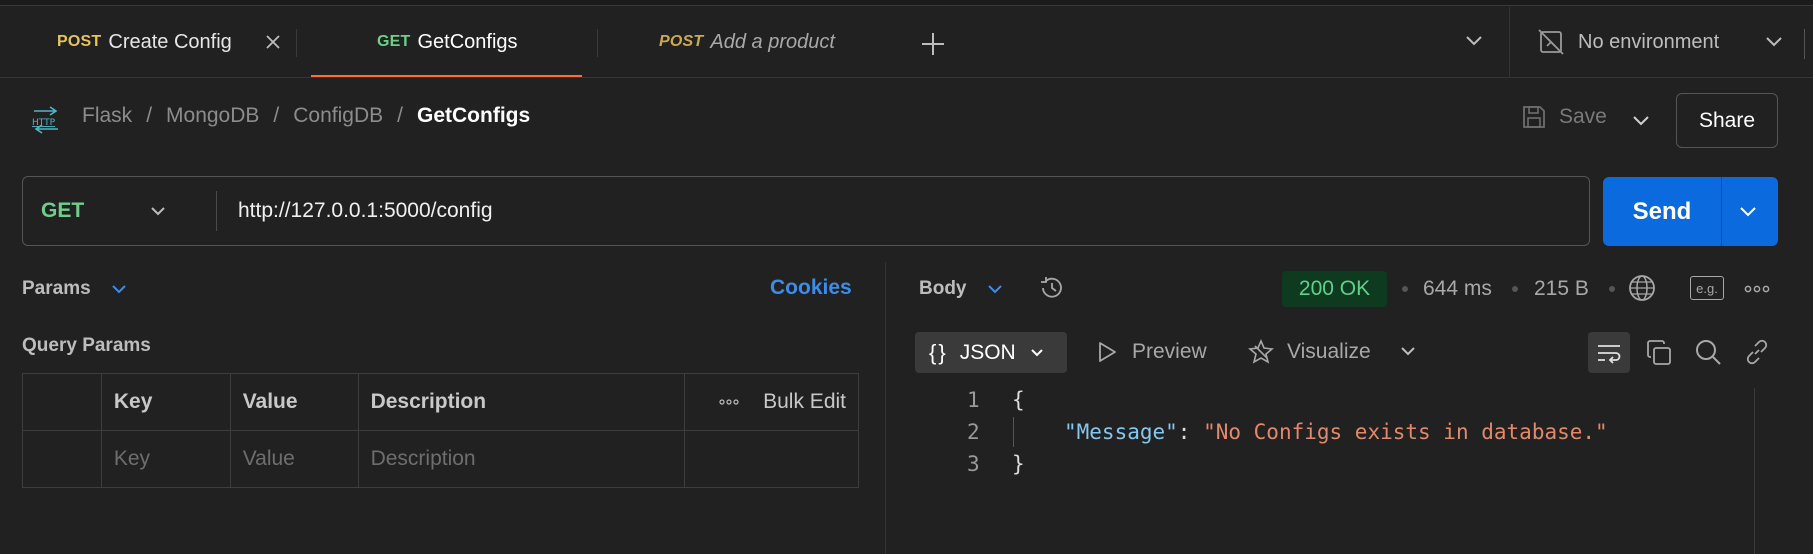 This screenshot has height=554, width=1813. I want to click on breadcrumb: Flask / MongoDB / ConfigDB / GetConfigs, so click(313, 116).